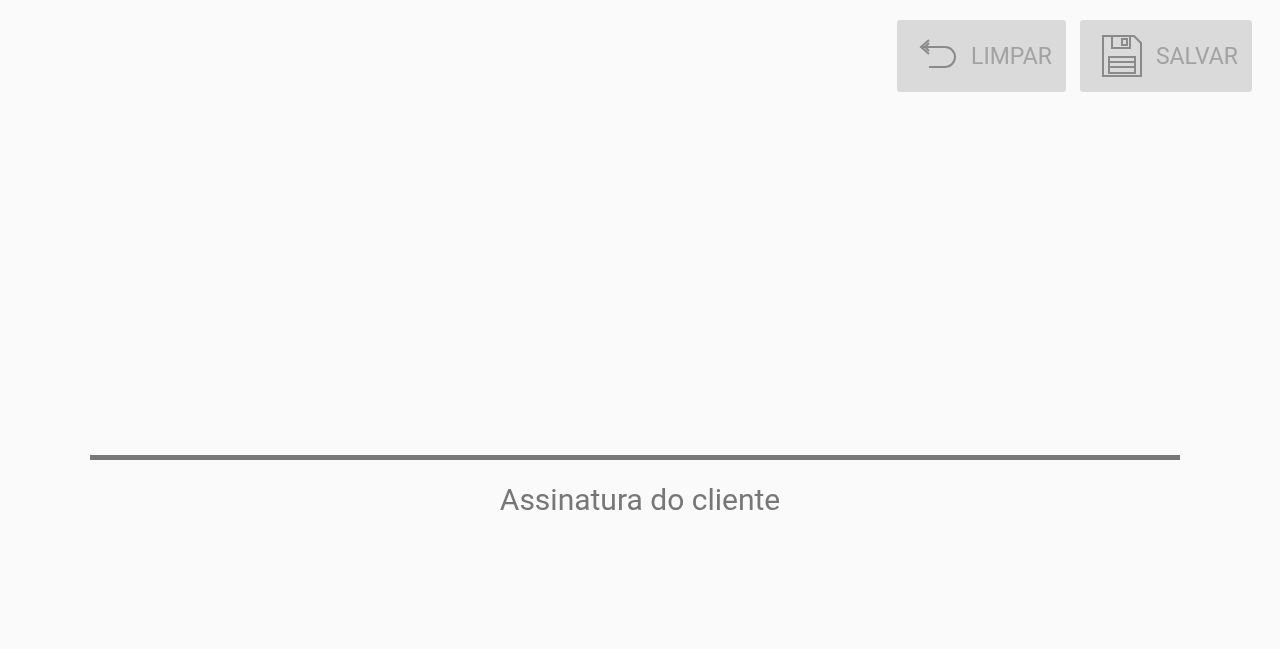  I want to click on signature-caption: Assinatura do cliente, so click(640, 499).